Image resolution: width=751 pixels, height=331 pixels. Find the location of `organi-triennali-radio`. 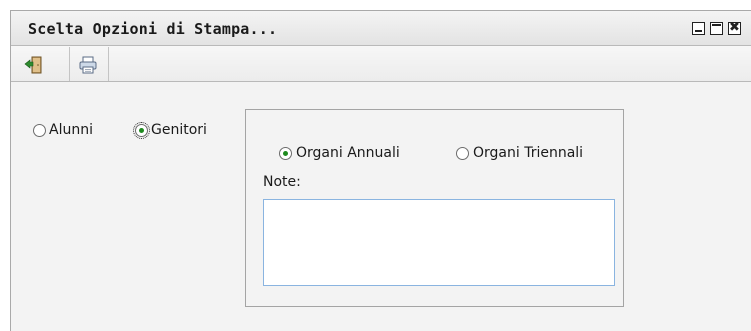

organi-triennali-radio is located at coordinates (462, 153).